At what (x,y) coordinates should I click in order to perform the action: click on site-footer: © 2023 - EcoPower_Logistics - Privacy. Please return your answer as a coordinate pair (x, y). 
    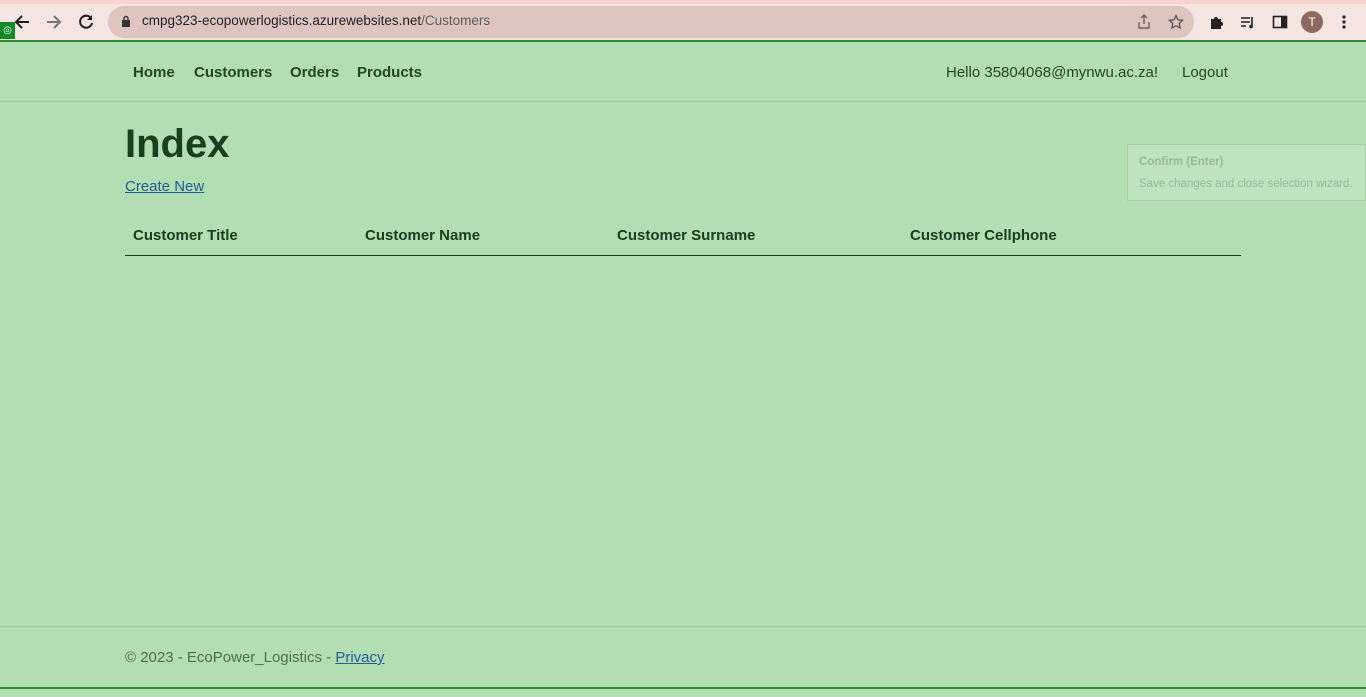
    Looking at the image, I should click on (683, 656).